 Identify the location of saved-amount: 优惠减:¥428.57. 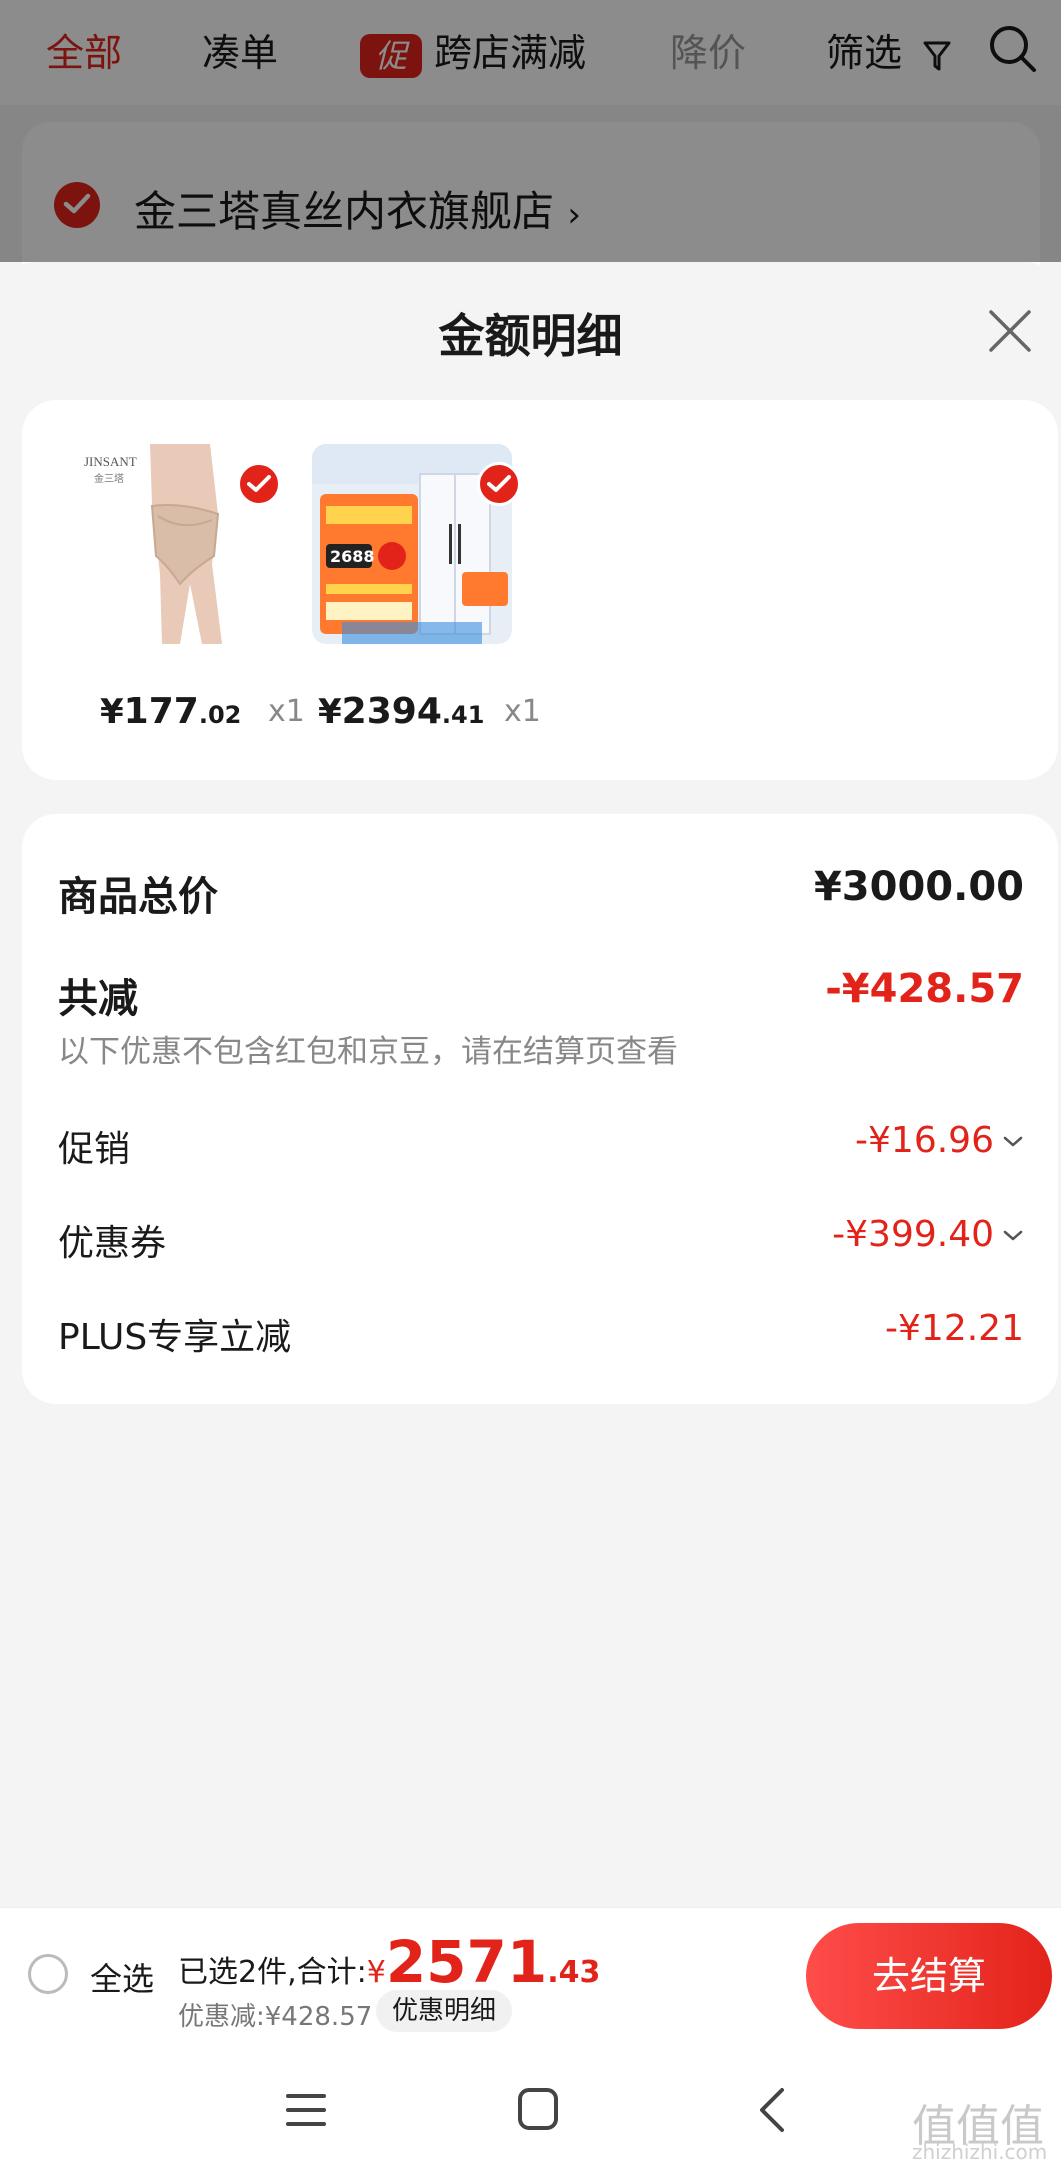
(275, 2017).